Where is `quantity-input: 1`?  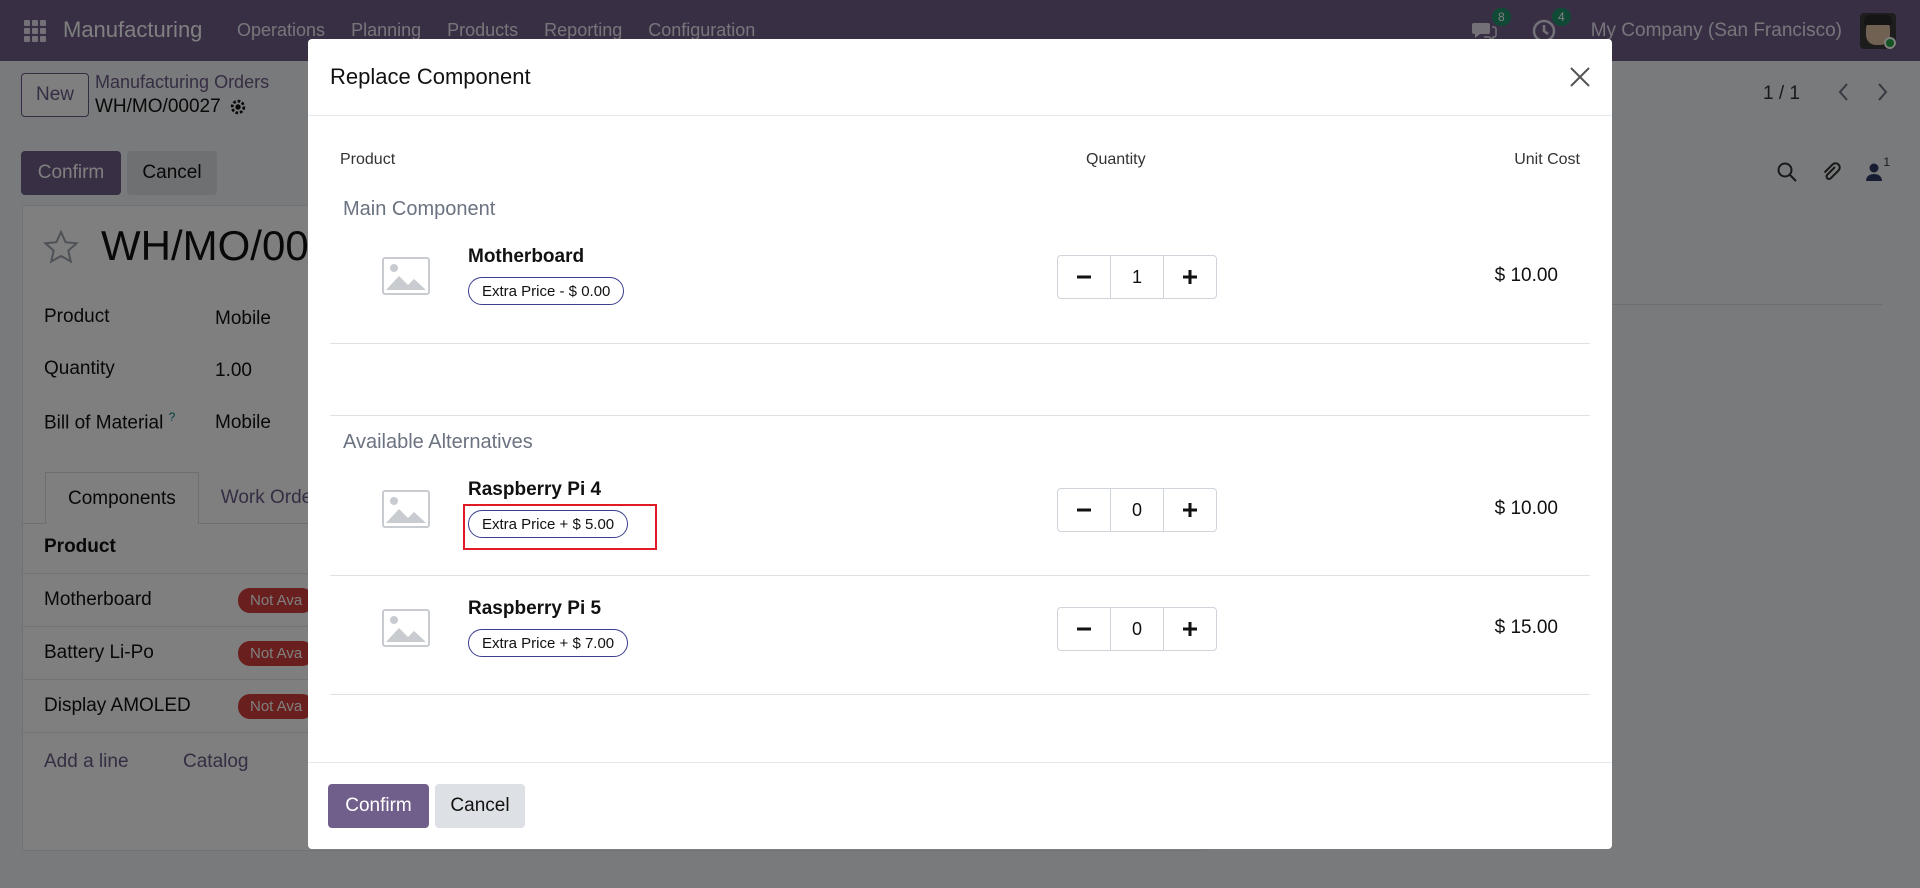 quantity-input: 1 is located at coordinates (1137, 277).